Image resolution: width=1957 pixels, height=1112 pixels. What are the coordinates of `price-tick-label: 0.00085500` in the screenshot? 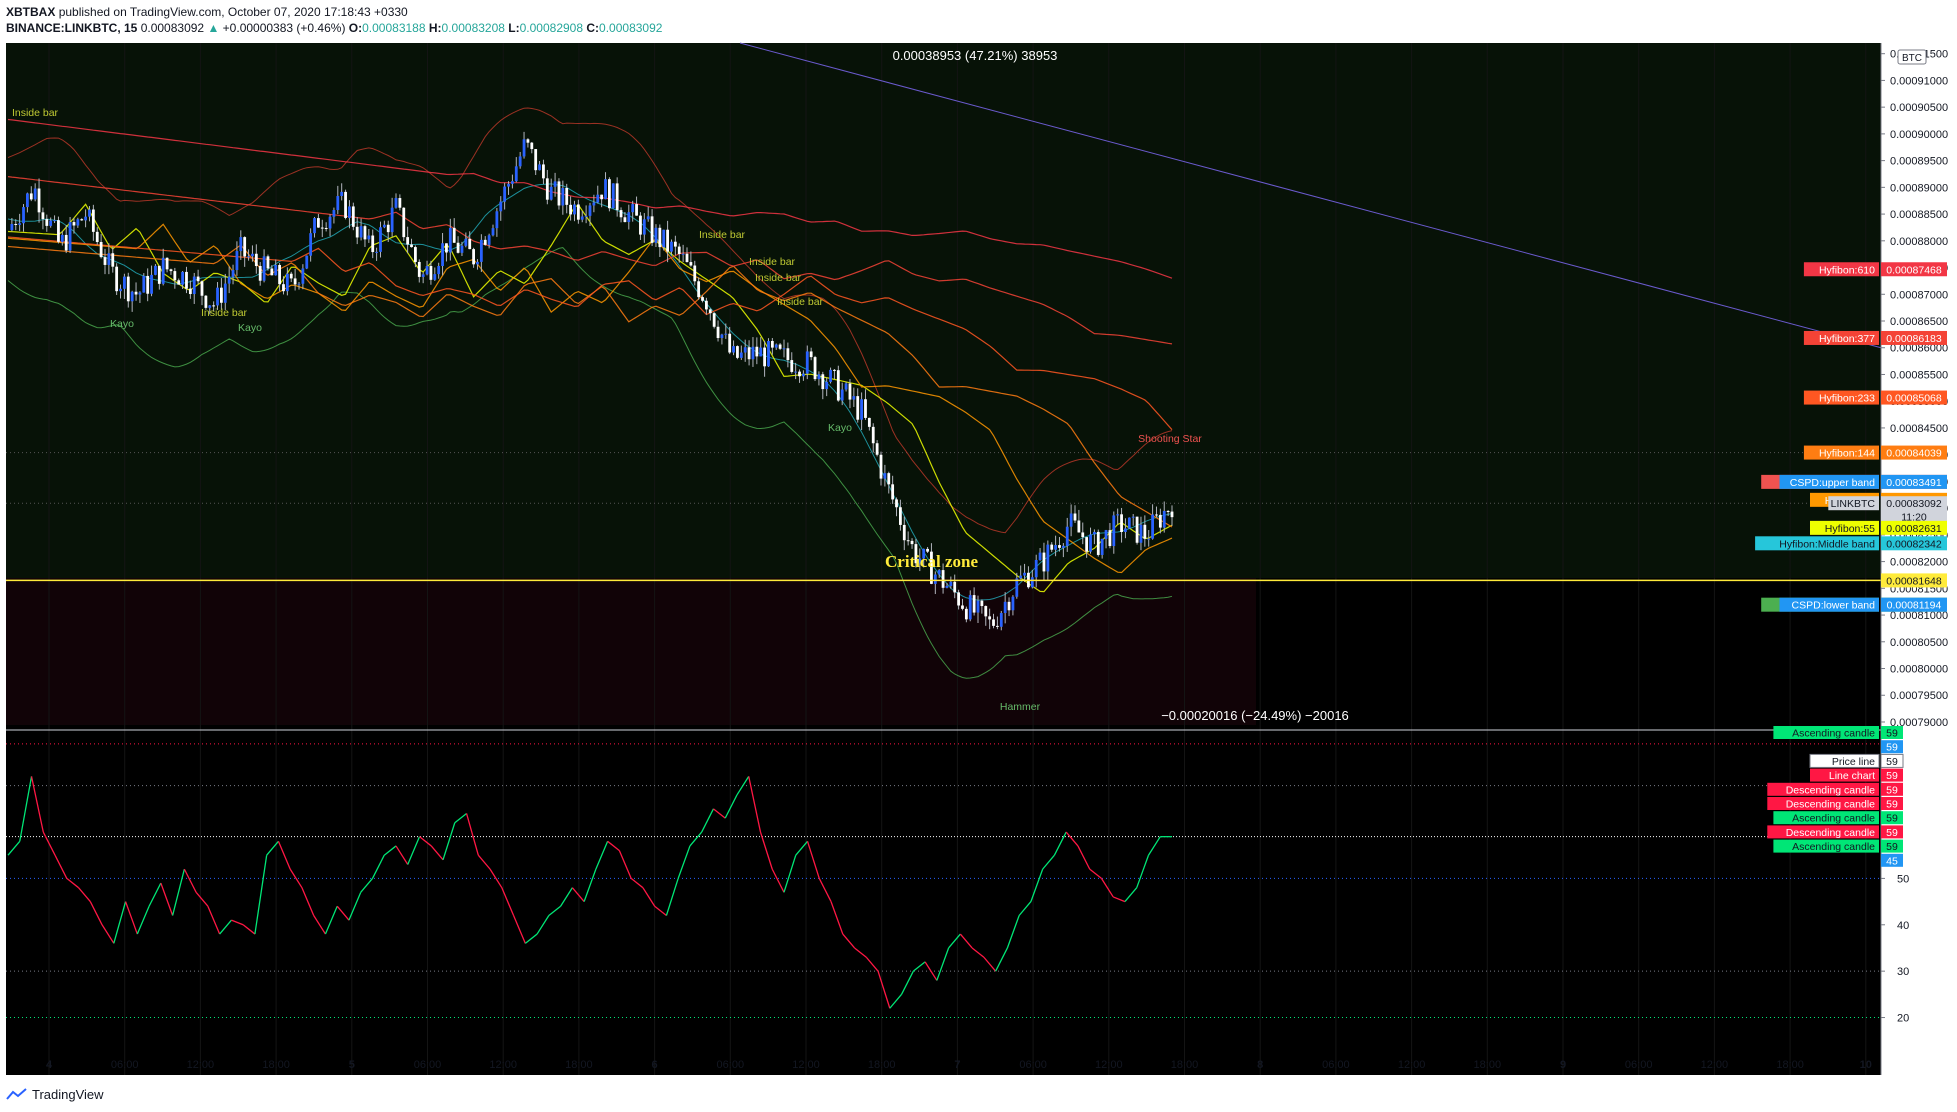 It's located at (1919, 375).